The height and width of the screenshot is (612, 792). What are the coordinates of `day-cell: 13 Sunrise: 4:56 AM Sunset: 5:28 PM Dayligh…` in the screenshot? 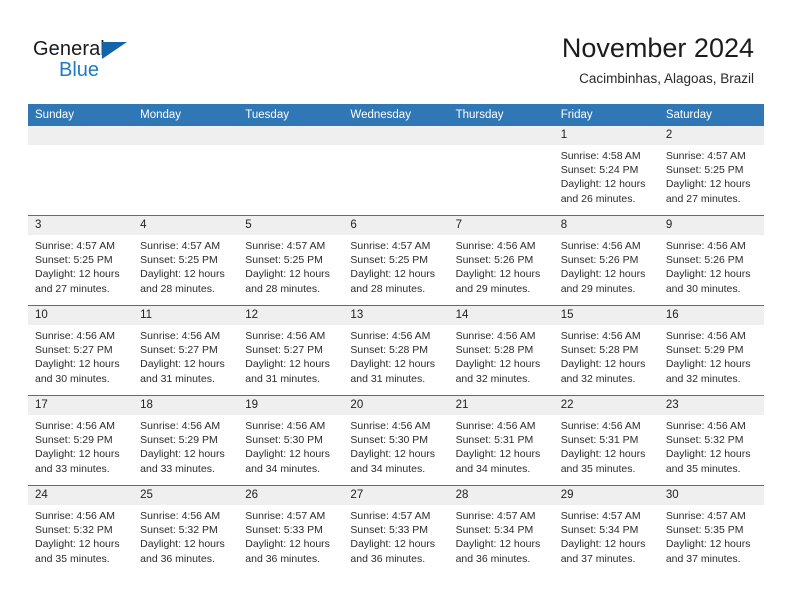 It's located at (396, 350).